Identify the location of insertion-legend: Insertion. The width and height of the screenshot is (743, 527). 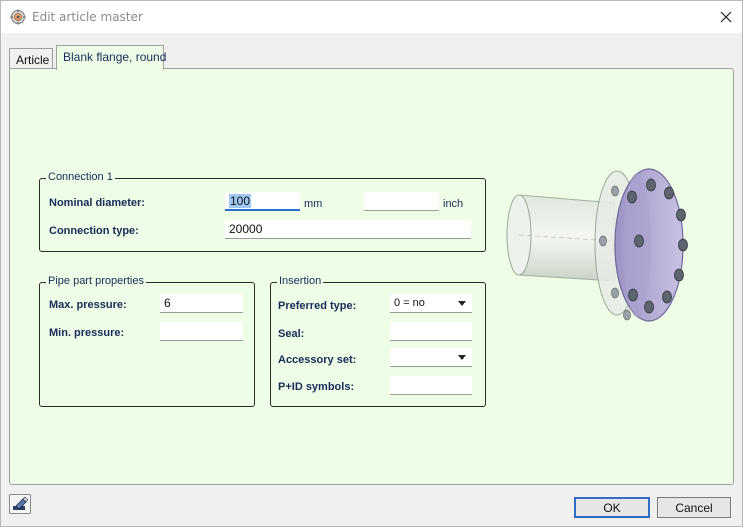
(300, 281).